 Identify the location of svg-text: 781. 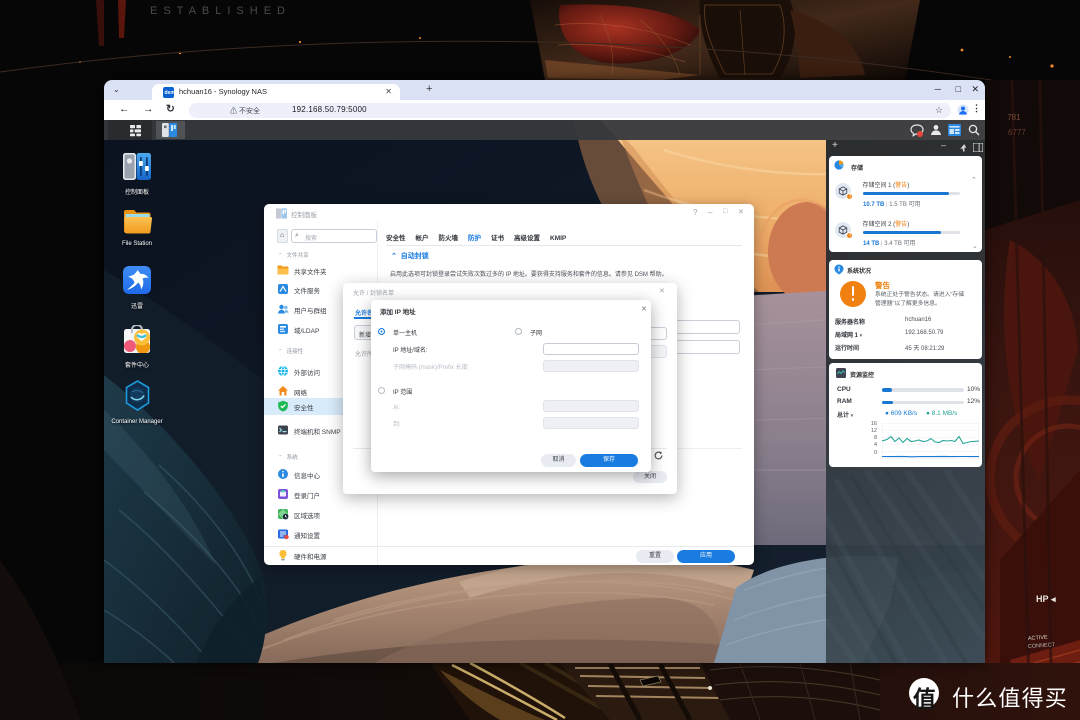
(1013, 117).